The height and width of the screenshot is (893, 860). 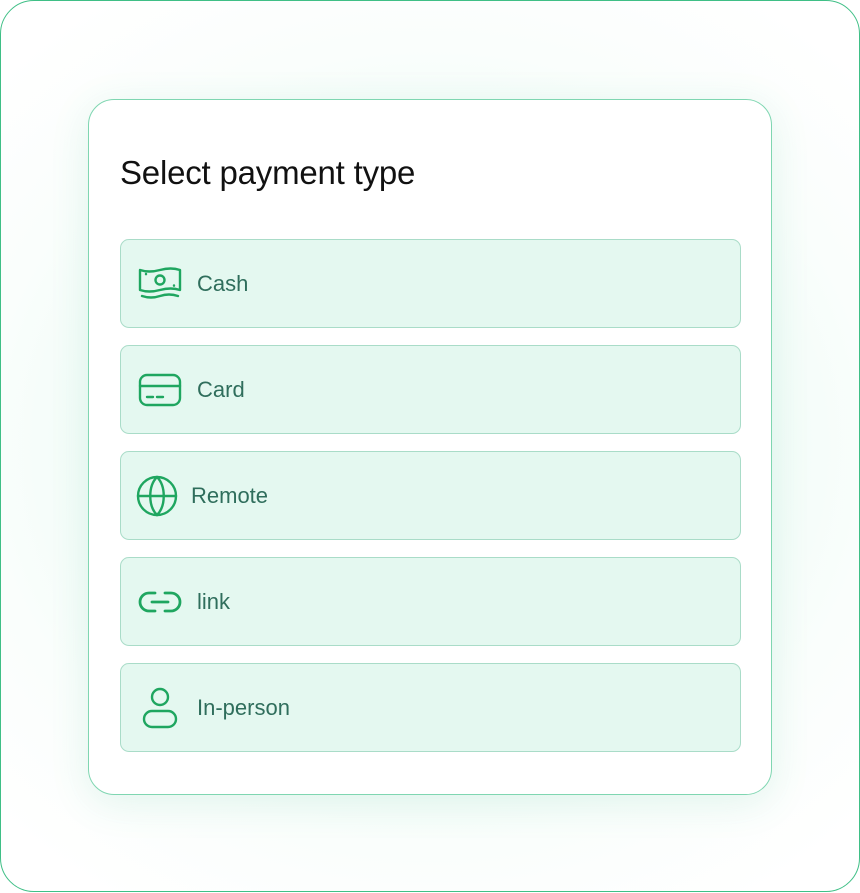 What do you see at coordinates (430, 283) in the screenshot?
I see `option-cash: Cash` at bounding box center [430, 283].